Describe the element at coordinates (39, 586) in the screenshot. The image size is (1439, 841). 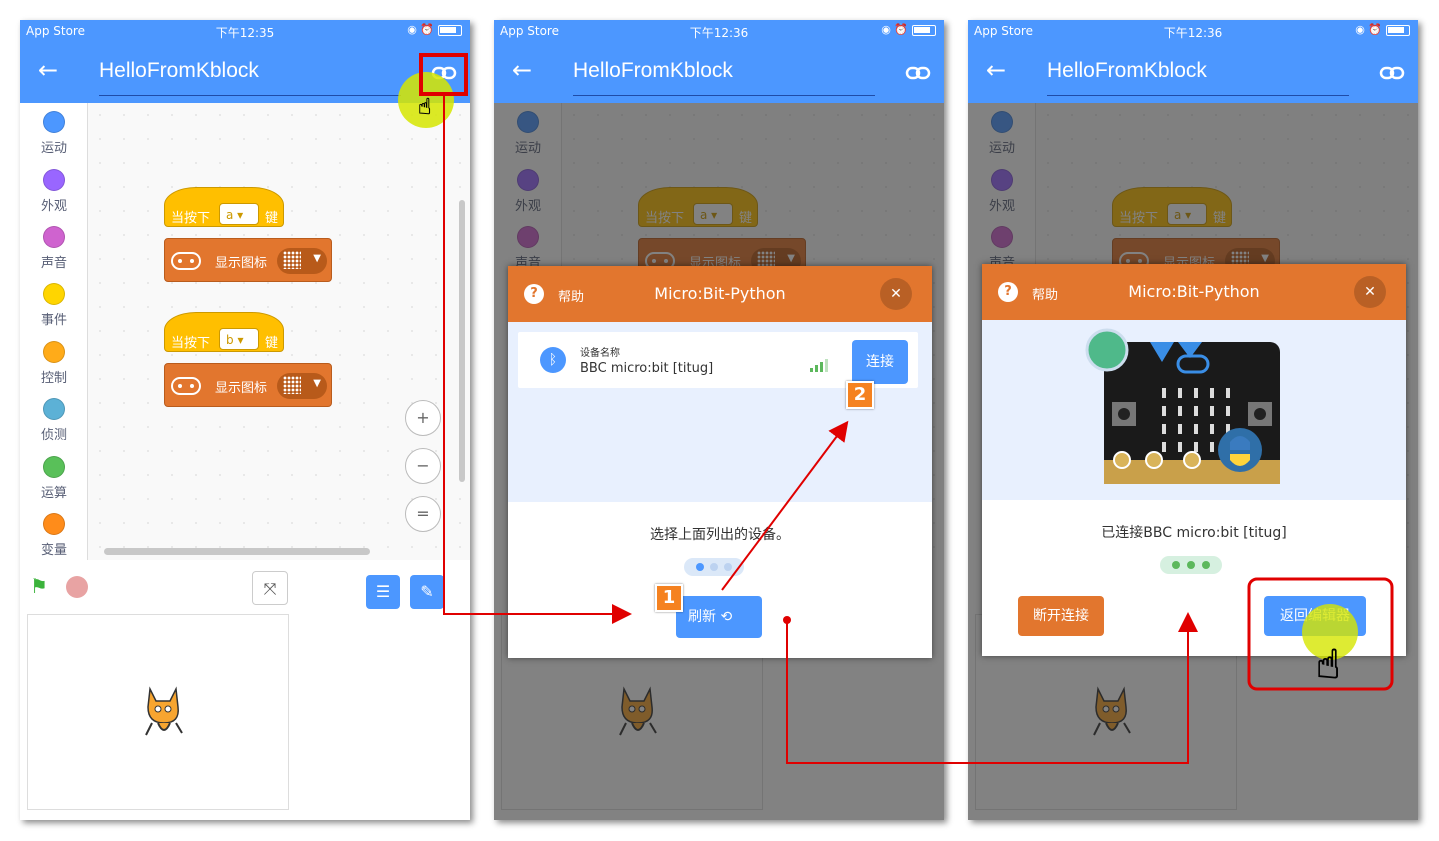
I see `green-flag-icon: ⚑` at that location.